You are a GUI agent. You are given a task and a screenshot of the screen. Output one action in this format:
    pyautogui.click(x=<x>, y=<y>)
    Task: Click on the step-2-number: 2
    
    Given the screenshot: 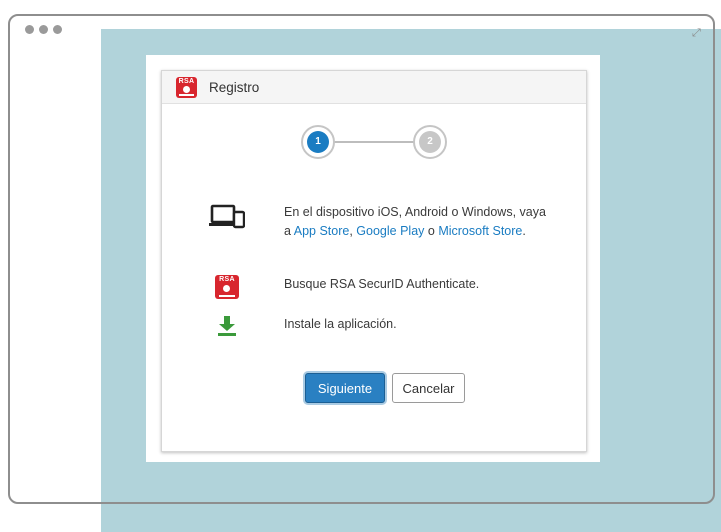 What is the action you would take?
    pyautogui.click(x=430, y=142)
    